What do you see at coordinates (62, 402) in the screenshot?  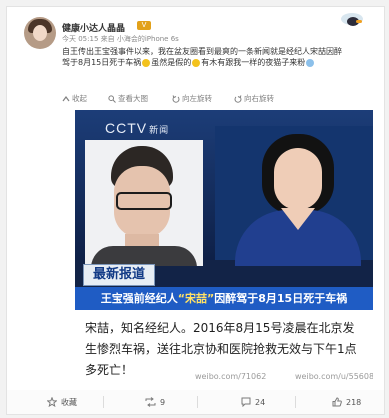 I see `favorite-button: 收藏` at bounding box center [62, 402].